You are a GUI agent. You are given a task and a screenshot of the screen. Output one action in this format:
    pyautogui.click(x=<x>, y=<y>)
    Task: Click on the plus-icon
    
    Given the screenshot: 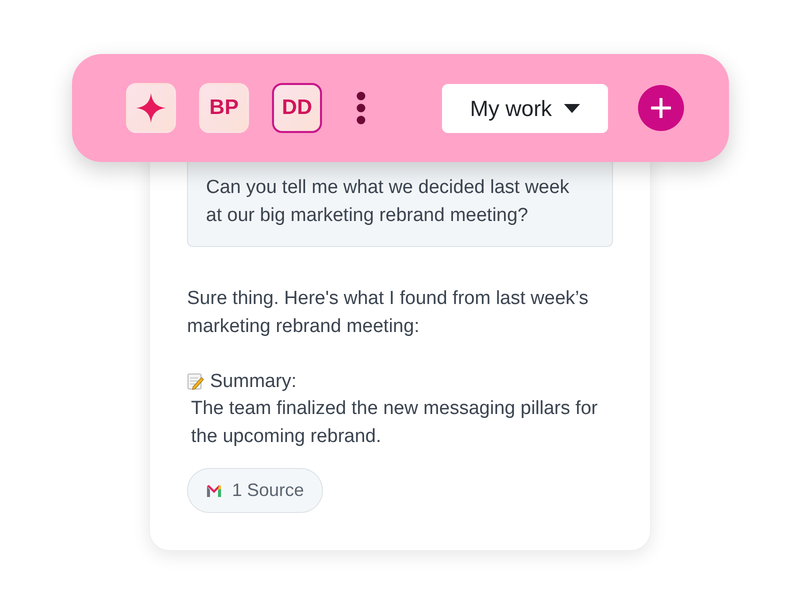 What is the action you would take?
    pyautogui.click(x=661, y=108)
    